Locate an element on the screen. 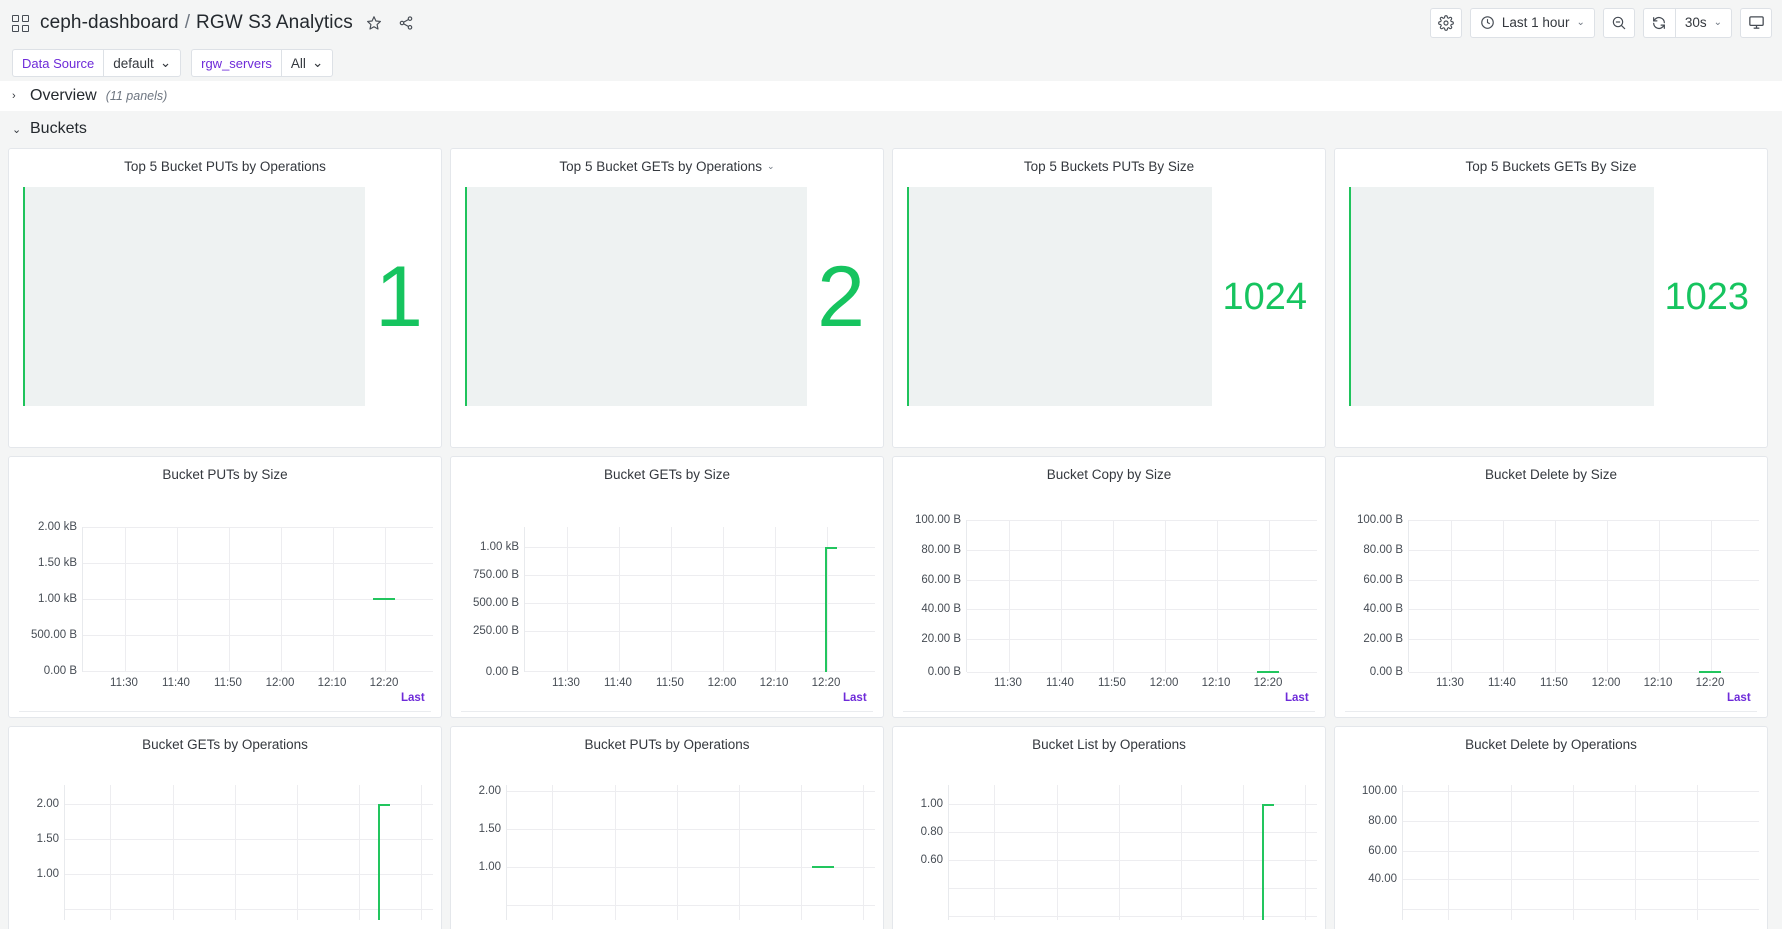  breadcrumb-area: ceph-dashboard / RGW S3 Analytics is located at coordinates (721, 23).